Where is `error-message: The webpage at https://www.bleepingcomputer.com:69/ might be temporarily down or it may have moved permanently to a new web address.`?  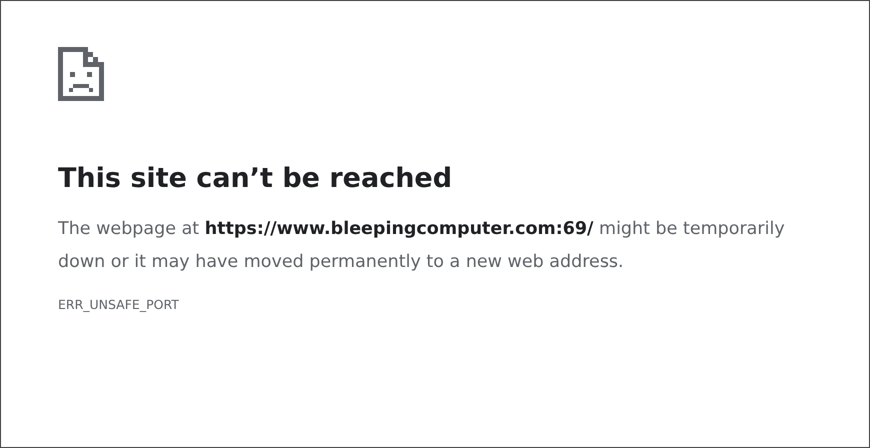 error-message: The webpage at https://www.bleepingcomputer.com:69/ might be temporarily down or it may have moved permanently to a new web address. is located at coordinates (422, 246).